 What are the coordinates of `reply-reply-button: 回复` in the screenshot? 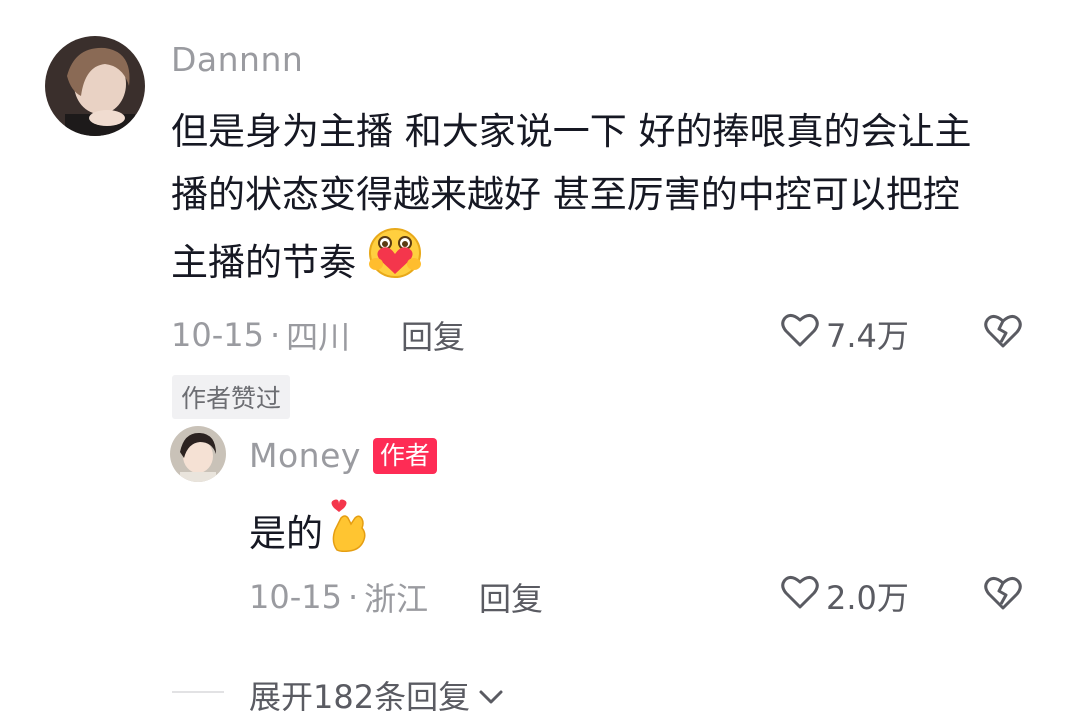 It's located at (511, 597).